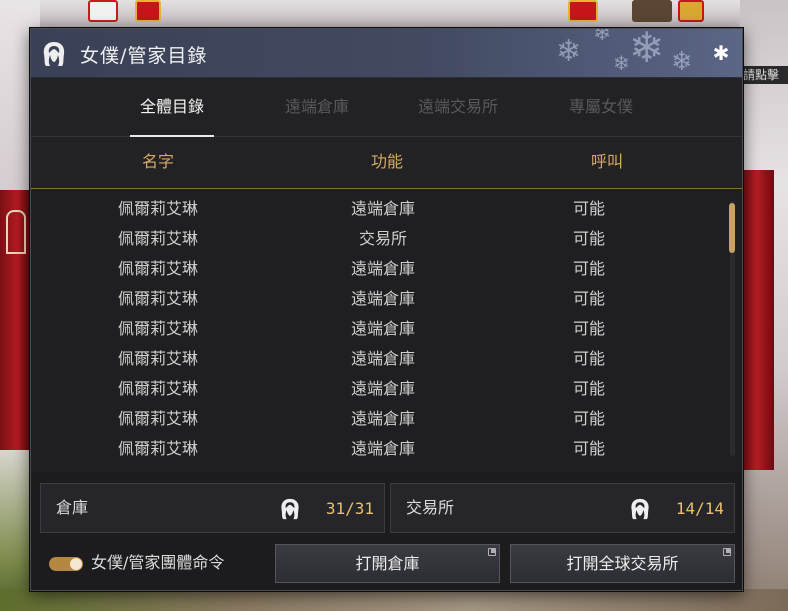 The image size is (788, 611). I want to click on table-row: 佩爾莉艾琳 交易所 可能, so click(381, 239).